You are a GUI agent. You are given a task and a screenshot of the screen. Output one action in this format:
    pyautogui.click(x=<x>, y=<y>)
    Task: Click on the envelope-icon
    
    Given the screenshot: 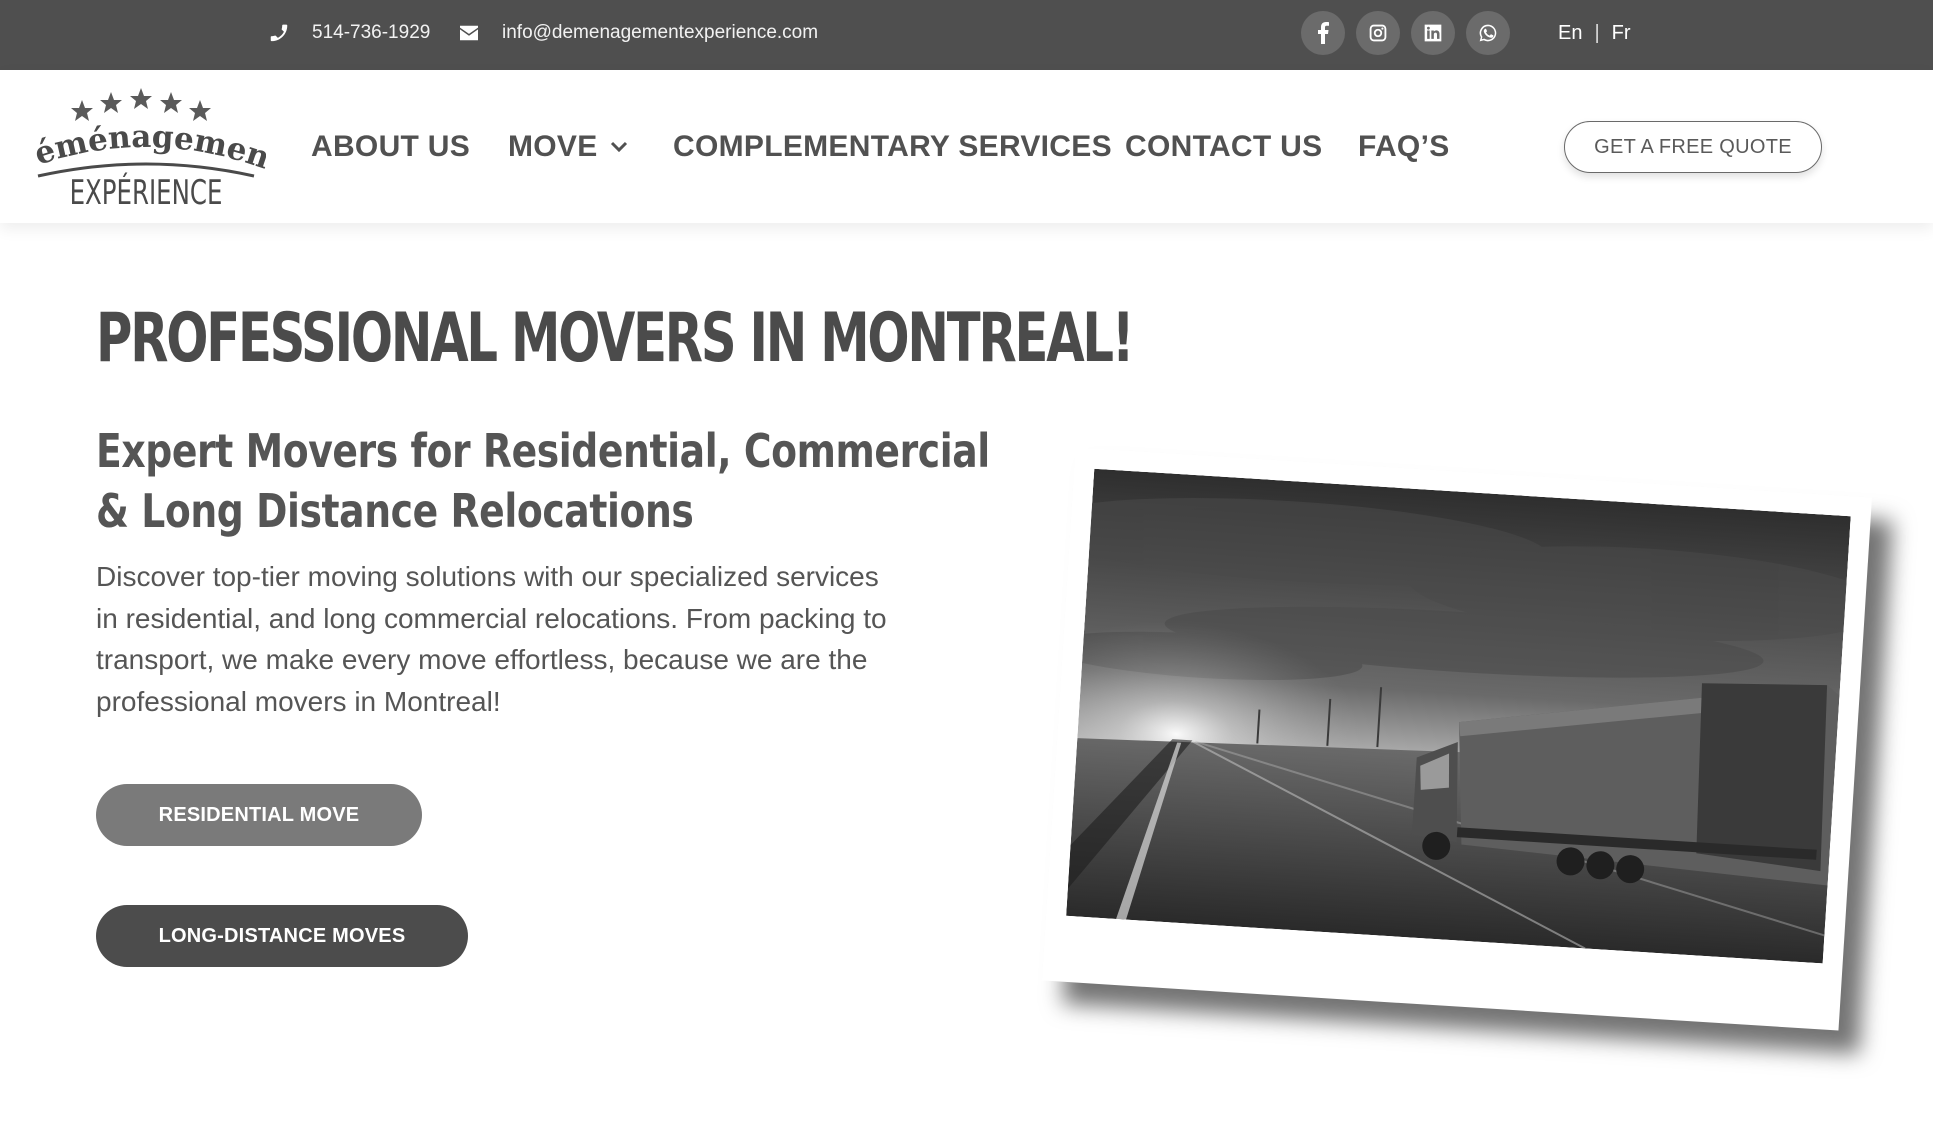 What is the action you would take?
    pyautogui.click(x=469, y=33)
    